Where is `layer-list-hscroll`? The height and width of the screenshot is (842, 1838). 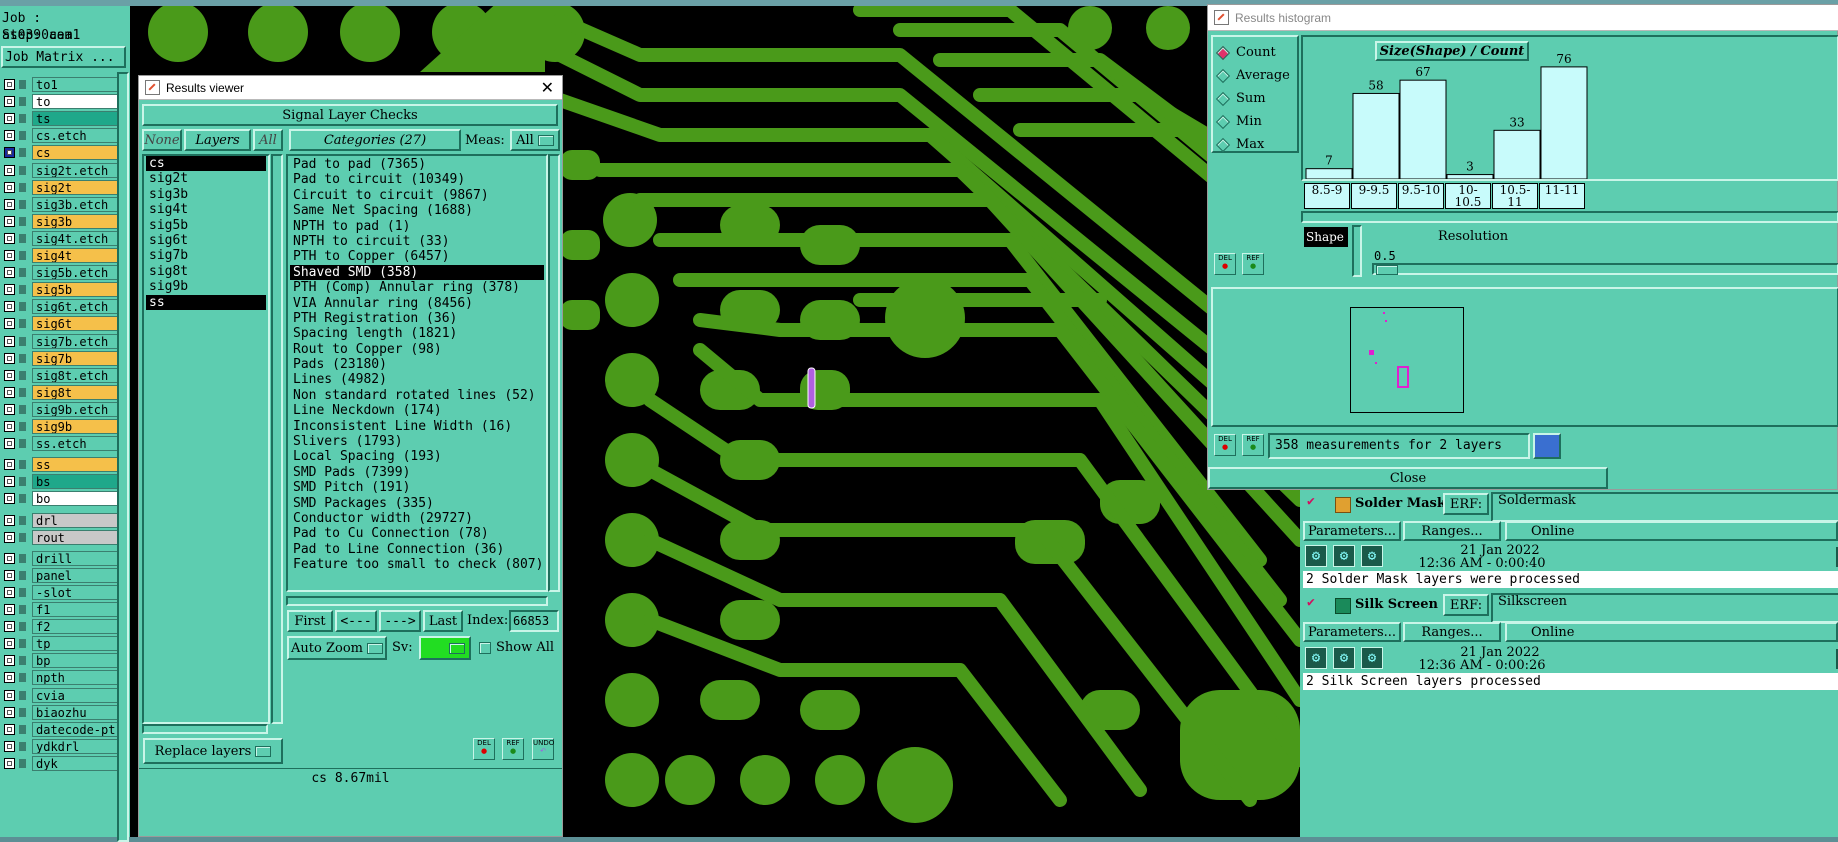
layer-list-hscroll is located at coordinates (205, 729).